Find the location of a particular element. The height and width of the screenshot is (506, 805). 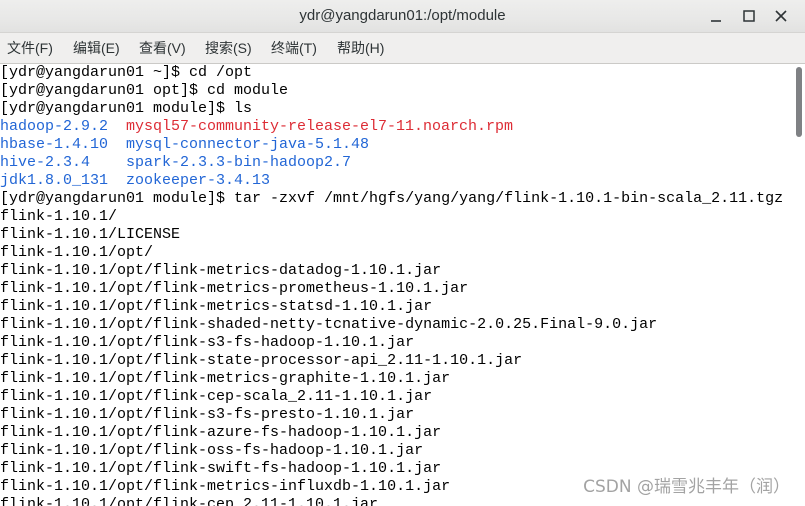

menu-edit: 编辑(E) is located at coordinates (106, 48).